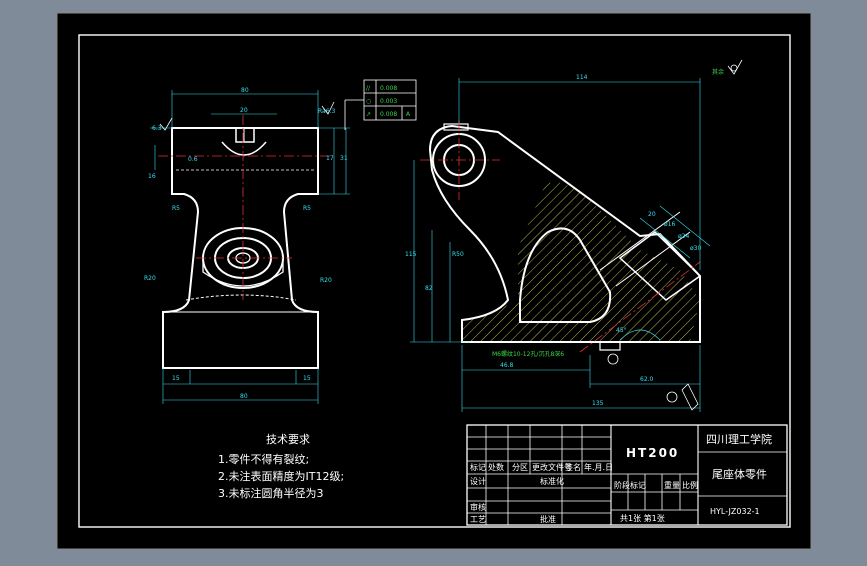  I want to click on tb-scale: 比例, so click(690, 485).